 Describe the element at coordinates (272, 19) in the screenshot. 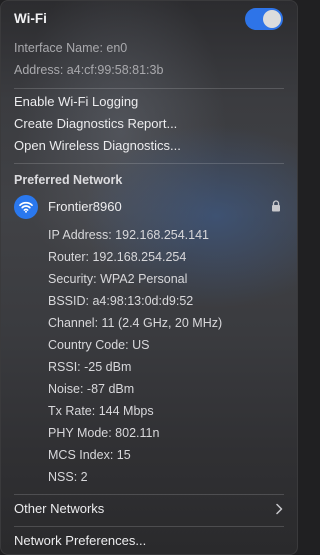

I see `toggle-knob` at that location.